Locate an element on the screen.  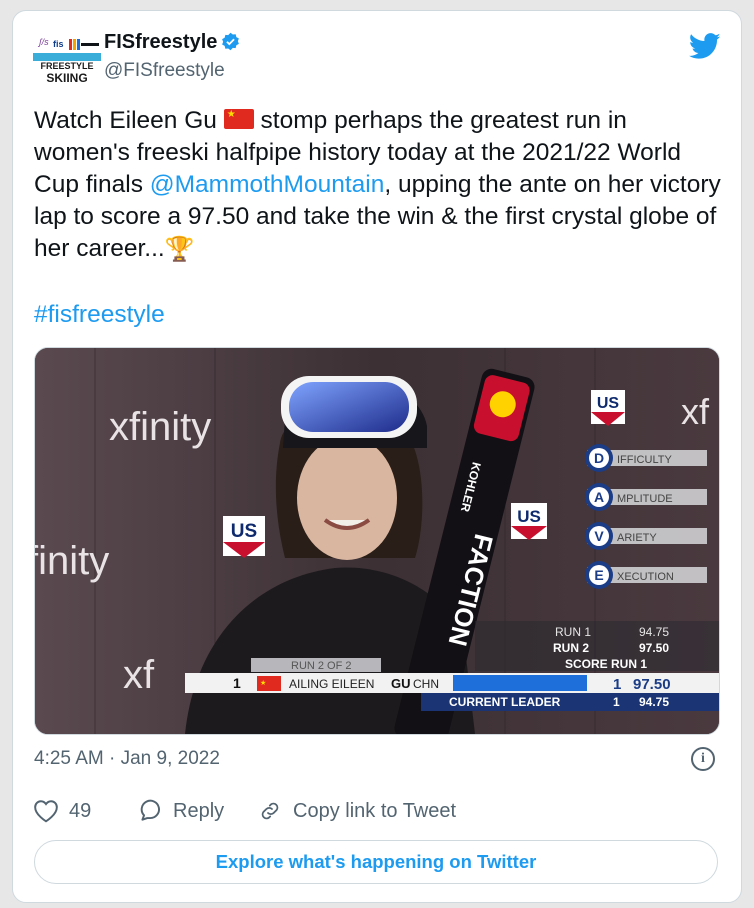
us-ski-logo-3: US is located at coordinates (608, 408).